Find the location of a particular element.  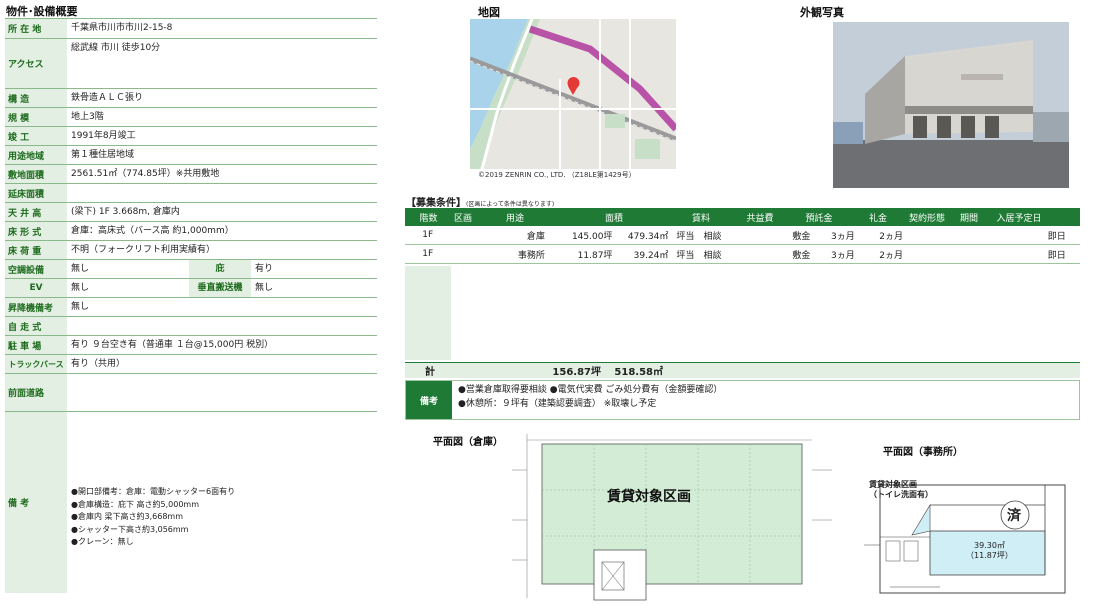

warehouse-rental-label: 賃貸対象区画 is located at coordinates (649, 497).